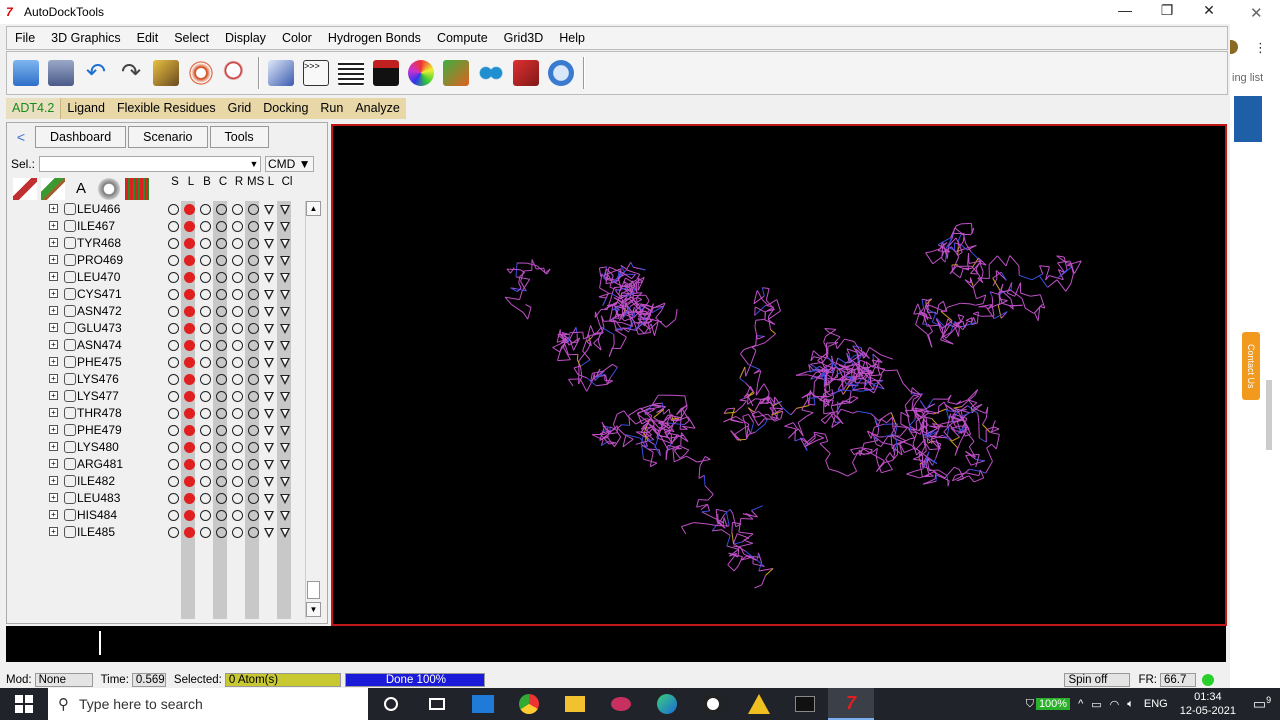 The image size is (1280, 720). What do you see at coordinates (157, 498) in the screenshot?
I see `residue-row: + LEU483` at bounding box center [157, 498].